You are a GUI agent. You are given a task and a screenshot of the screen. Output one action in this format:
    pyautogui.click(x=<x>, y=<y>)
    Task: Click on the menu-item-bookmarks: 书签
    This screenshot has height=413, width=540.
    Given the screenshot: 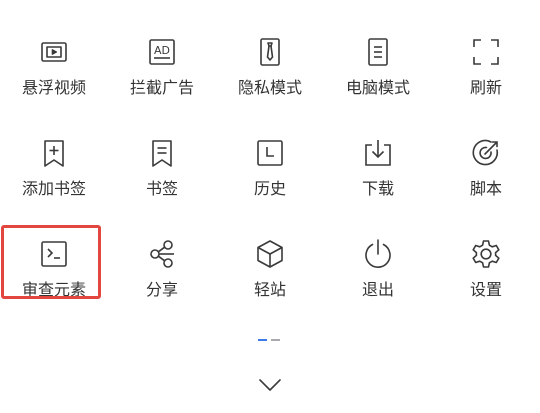 What is the action you would take?
    pyautogui.click(x=162, y=173)
    